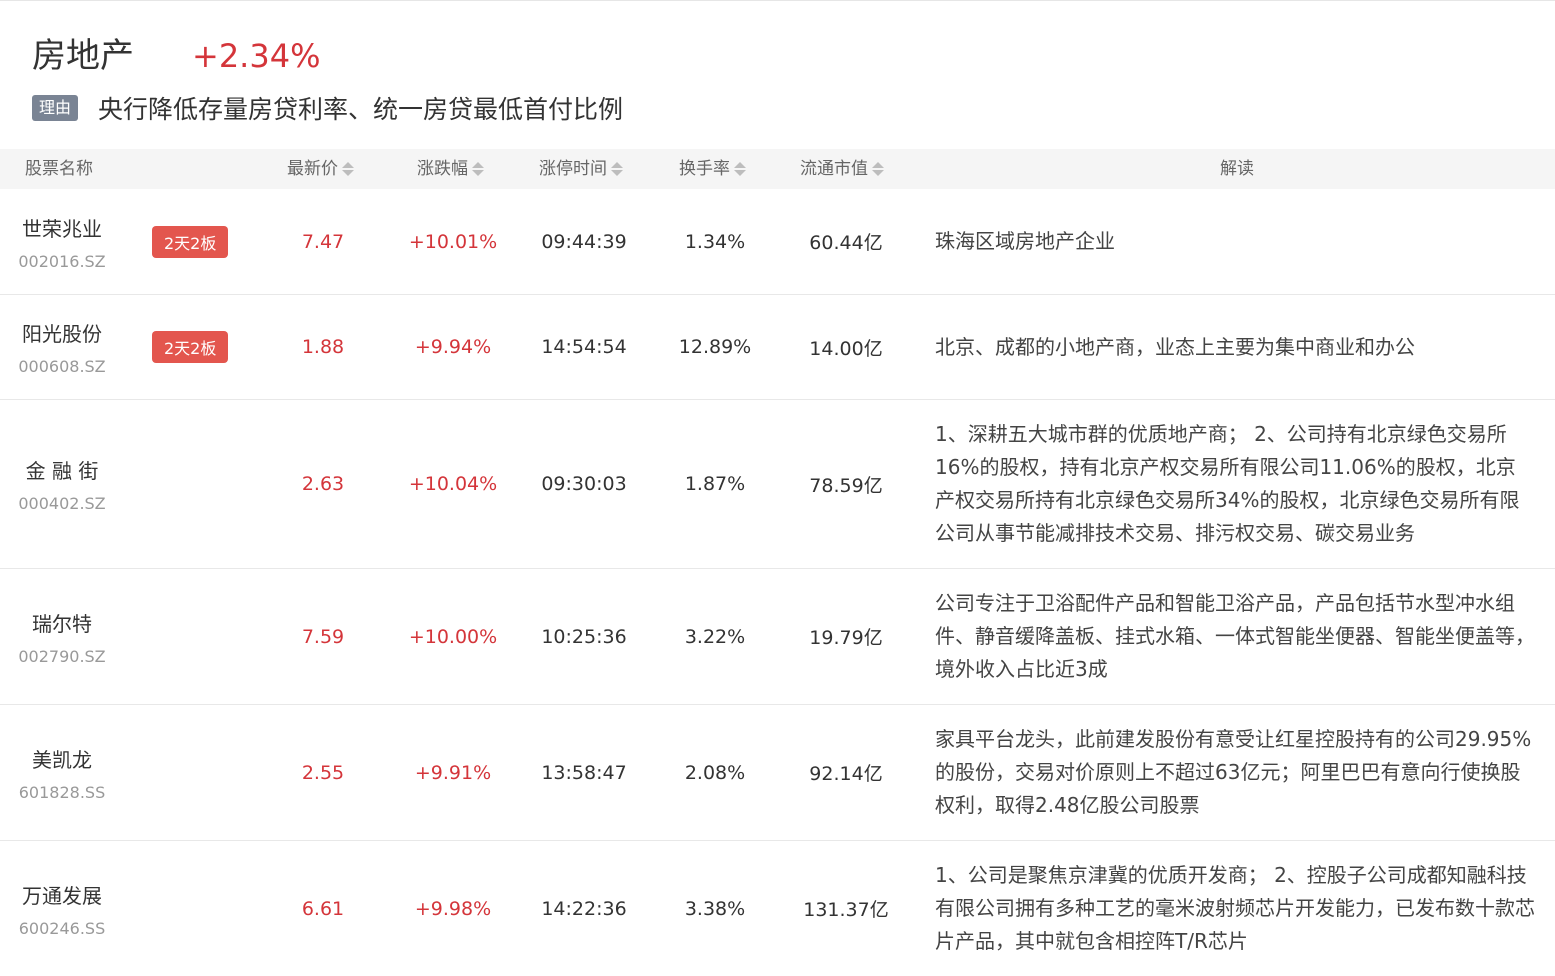 Image resolution: width=1555 pixels, height=976 pixels. What do you see at coordinates (323, 241) in the screenshot?
I see `latest-price: 7.47` at bounding box center [323, 241].